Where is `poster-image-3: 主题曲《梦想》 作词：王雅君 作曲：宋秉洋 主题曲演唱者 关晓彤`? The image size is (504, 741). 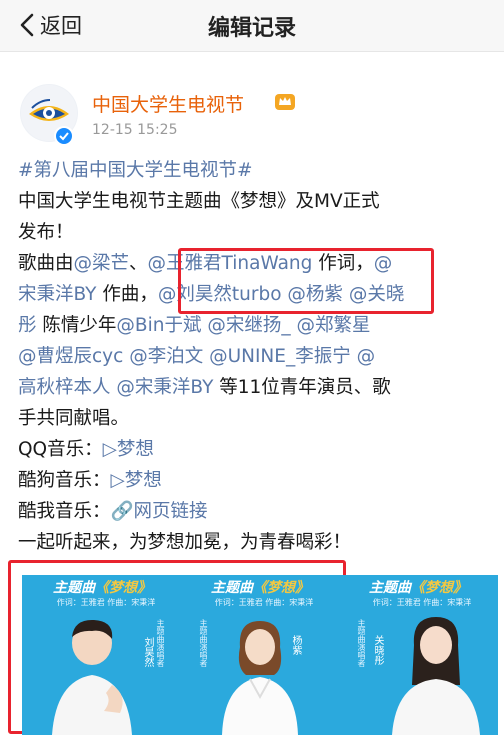
poster-image-3: 主题曲《梦想》 作词：王雅君 作曲：宋秉洋 主题曲演唱者 关晓彤 is located at coordinates (418, 655).